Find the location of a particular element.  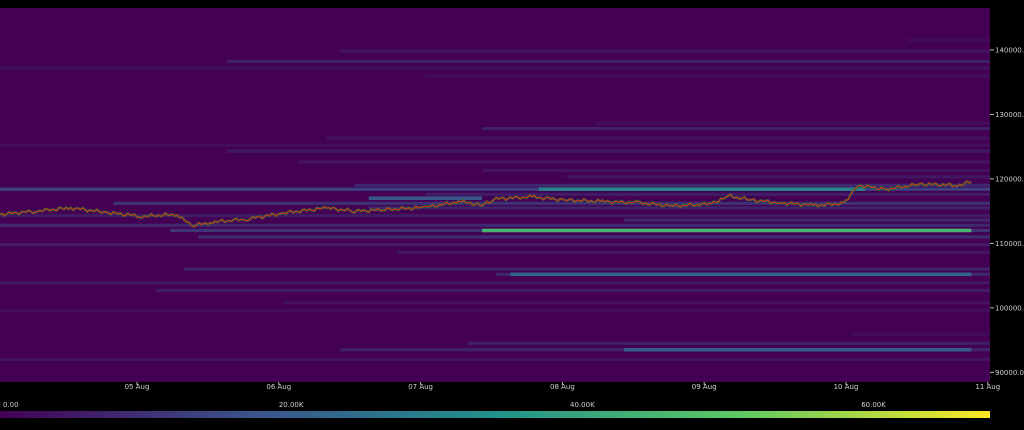

colorbar-tick-label: 20.00K is located at coordinates (291, 405).